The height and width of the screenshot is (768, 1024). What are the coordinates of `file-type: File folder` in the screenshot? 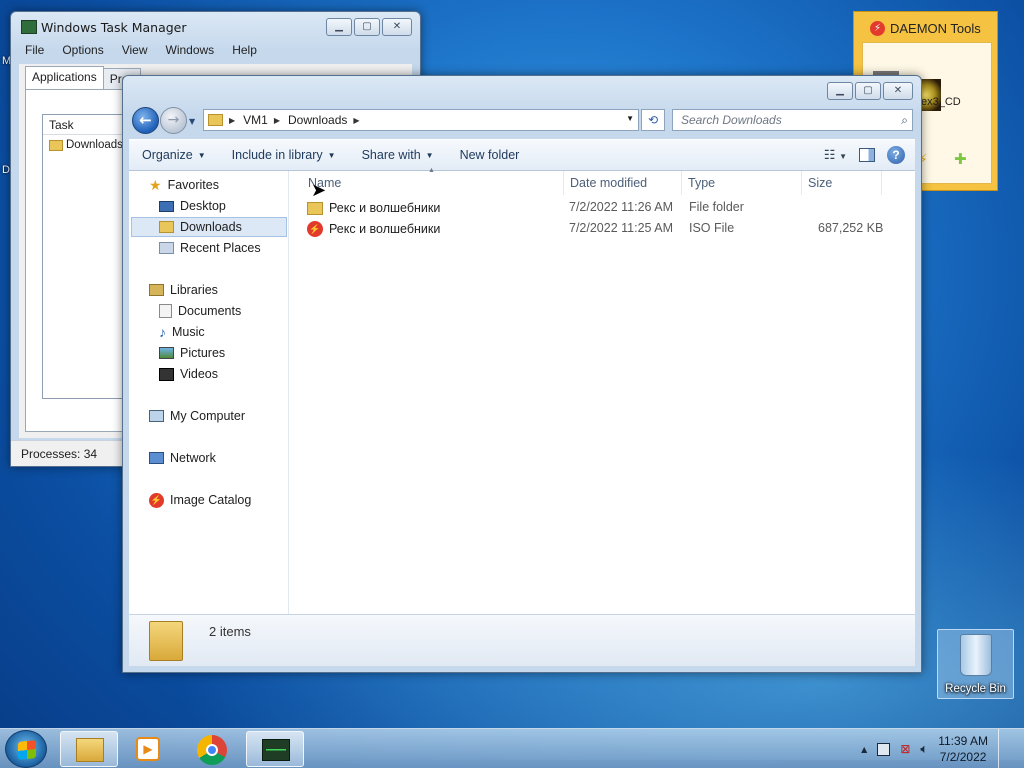 It's located at (716, 207).